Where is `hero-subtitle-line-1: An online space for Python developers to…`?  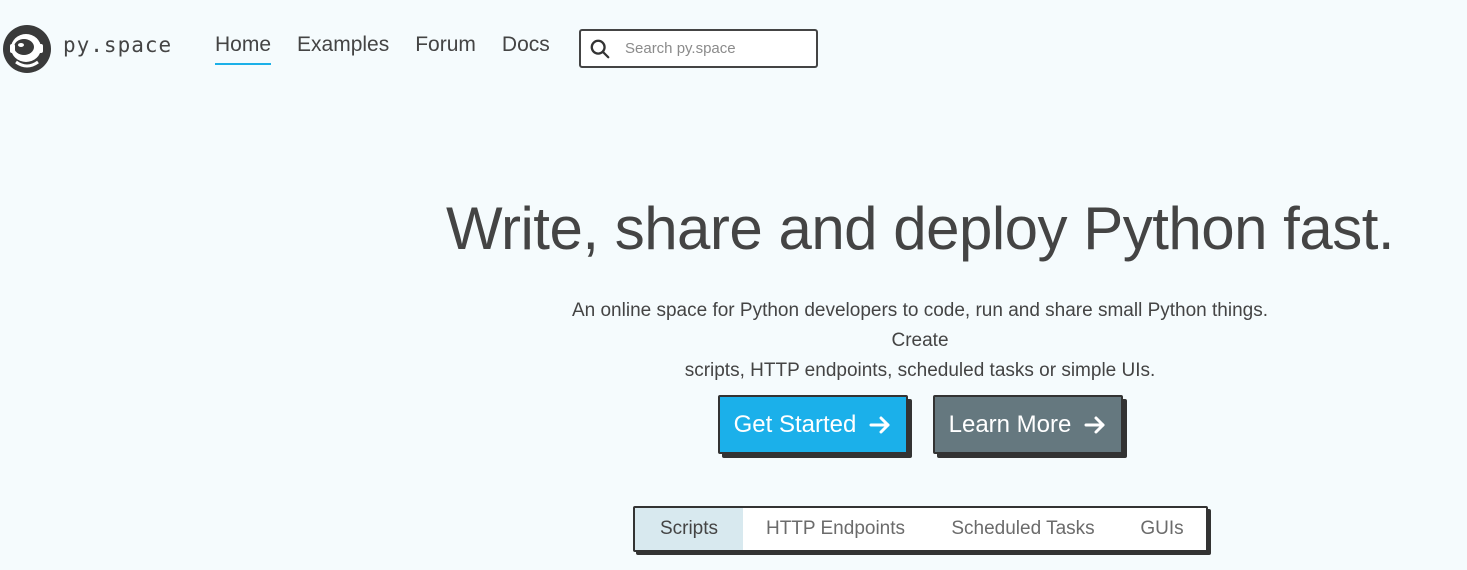
hero-subtitle-line-1: An online space for Python developers to… is located at coordinates (920, 325).